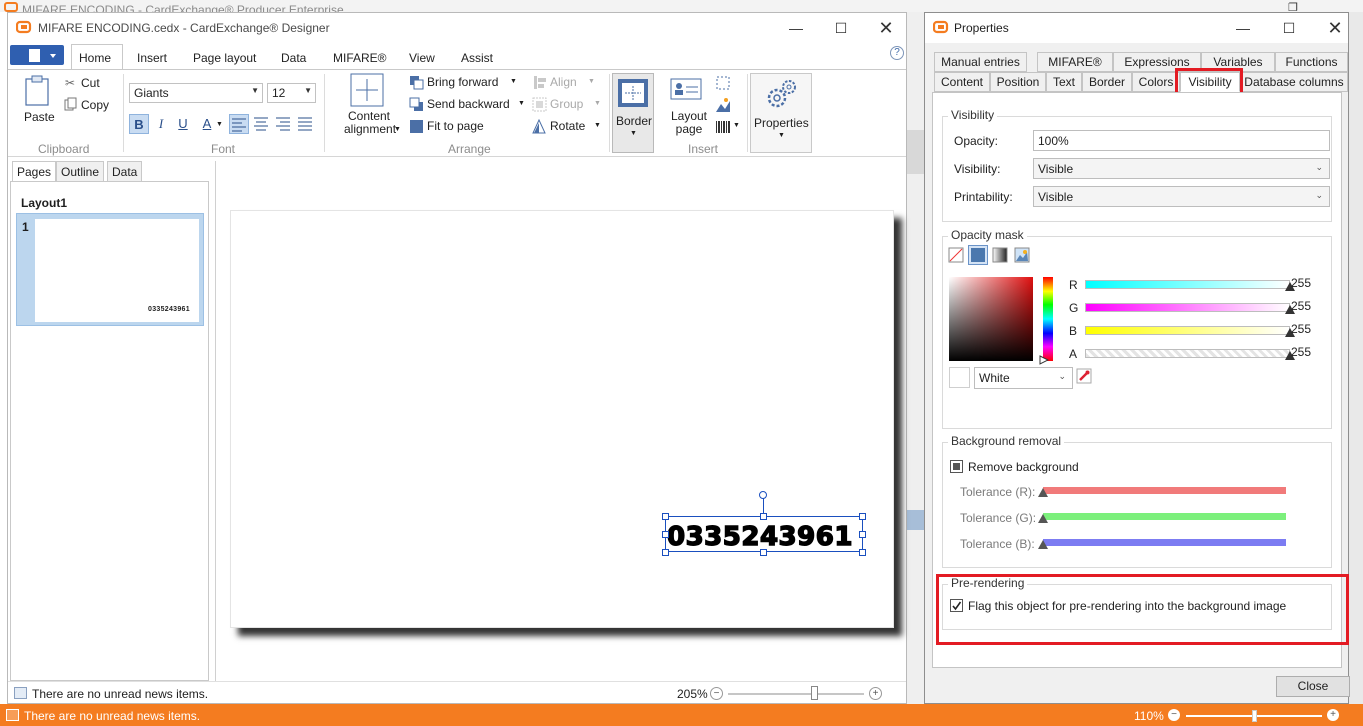 The width and height of the screenshot is (1363, 726). I want to click on no-mask-icon, so click(956, 255).